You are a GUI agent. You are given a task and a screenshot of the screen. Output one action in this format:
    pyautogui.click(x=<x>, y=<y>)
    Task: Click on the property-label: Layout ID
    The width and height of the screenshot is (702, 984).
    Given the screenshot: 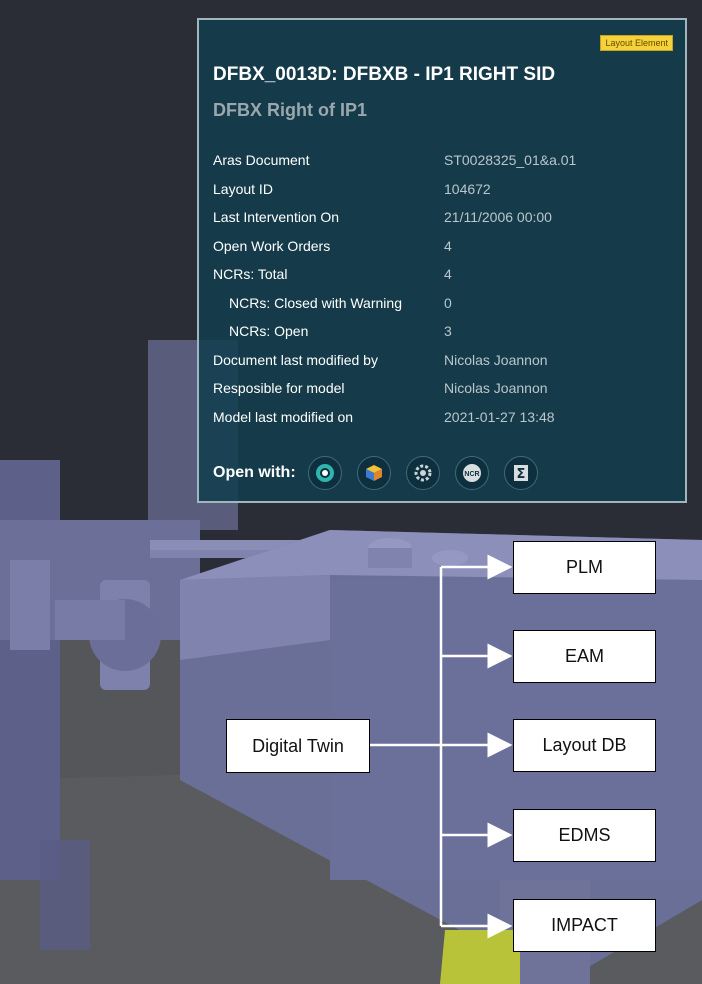 What is the action you would take?
    pyautogui.click(x=243, y=188)
    